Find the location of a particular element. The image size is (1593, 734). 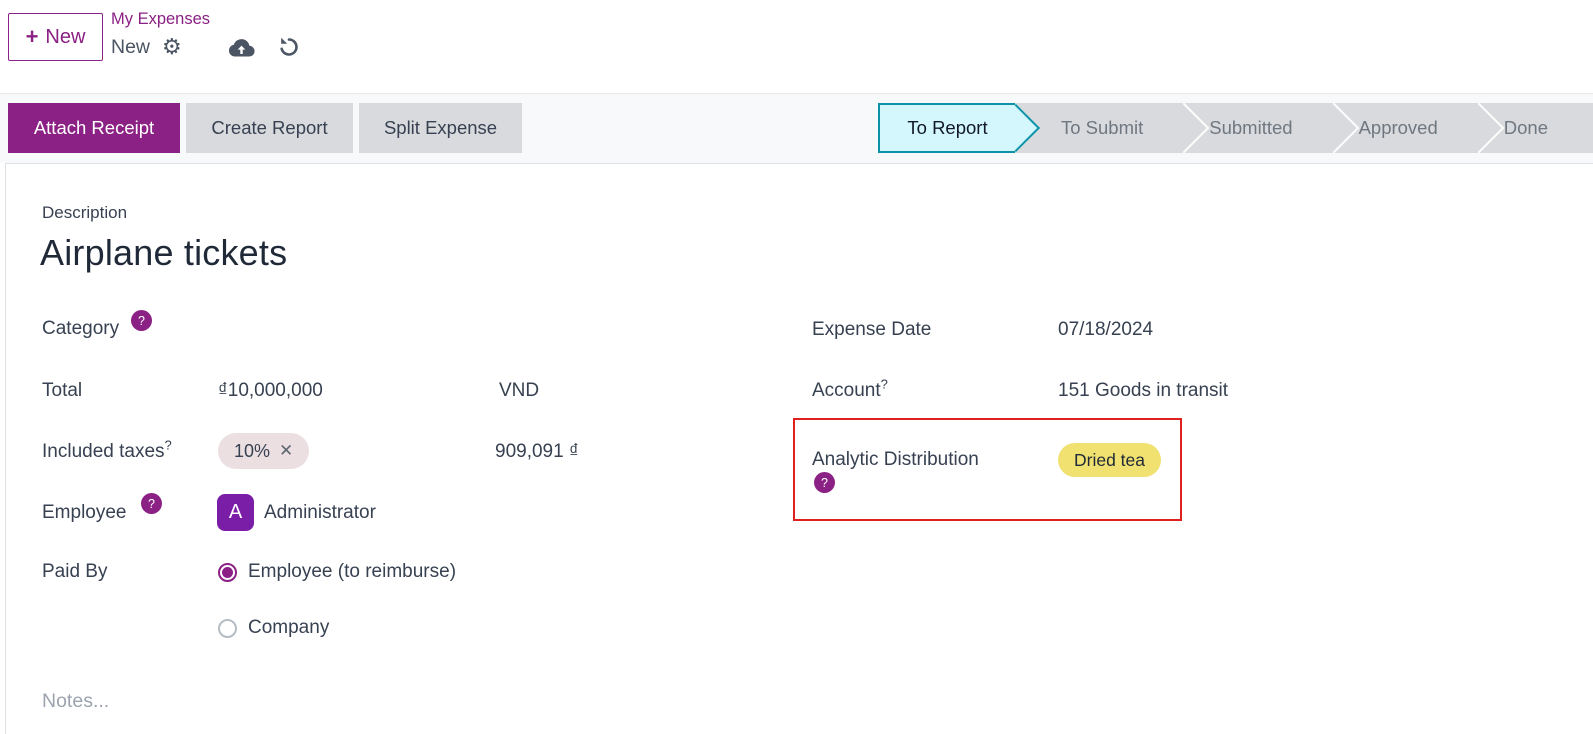

account-label-text: Account is located at coordinates (846, 390).